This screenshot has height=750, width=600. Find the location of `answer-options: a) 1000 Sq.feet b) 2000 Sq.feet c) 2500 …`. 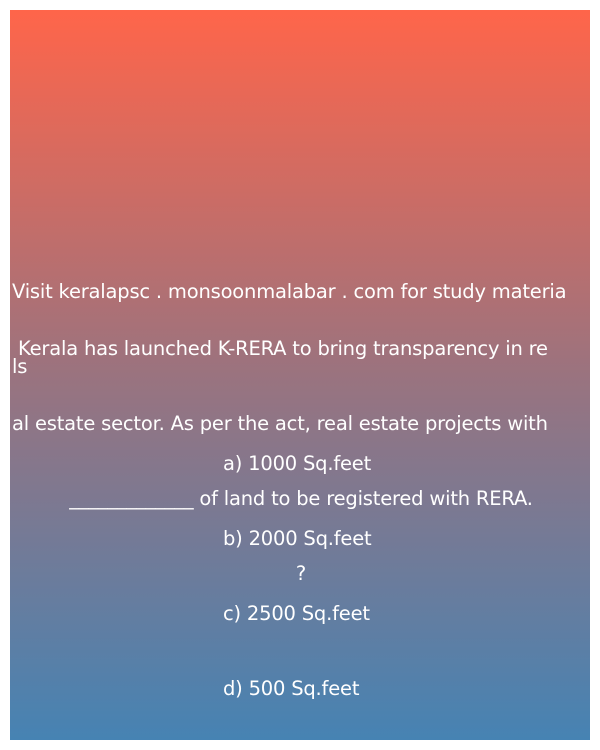

answer-options: a) 1000 Sq.feet b) 2000 Sq.feet c) 2500 … is located at coordinates (297, 570).